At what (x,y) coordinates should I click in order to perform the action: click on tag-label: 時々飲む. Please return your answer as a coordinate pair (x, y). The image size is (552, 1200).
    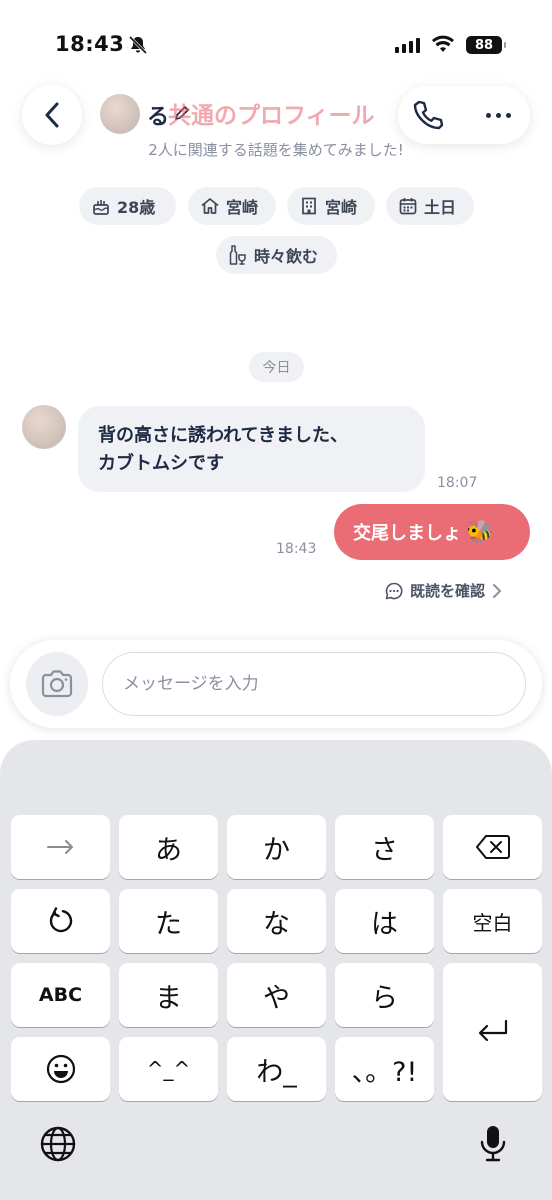
    Looking at the image, I should click on (286, 256).